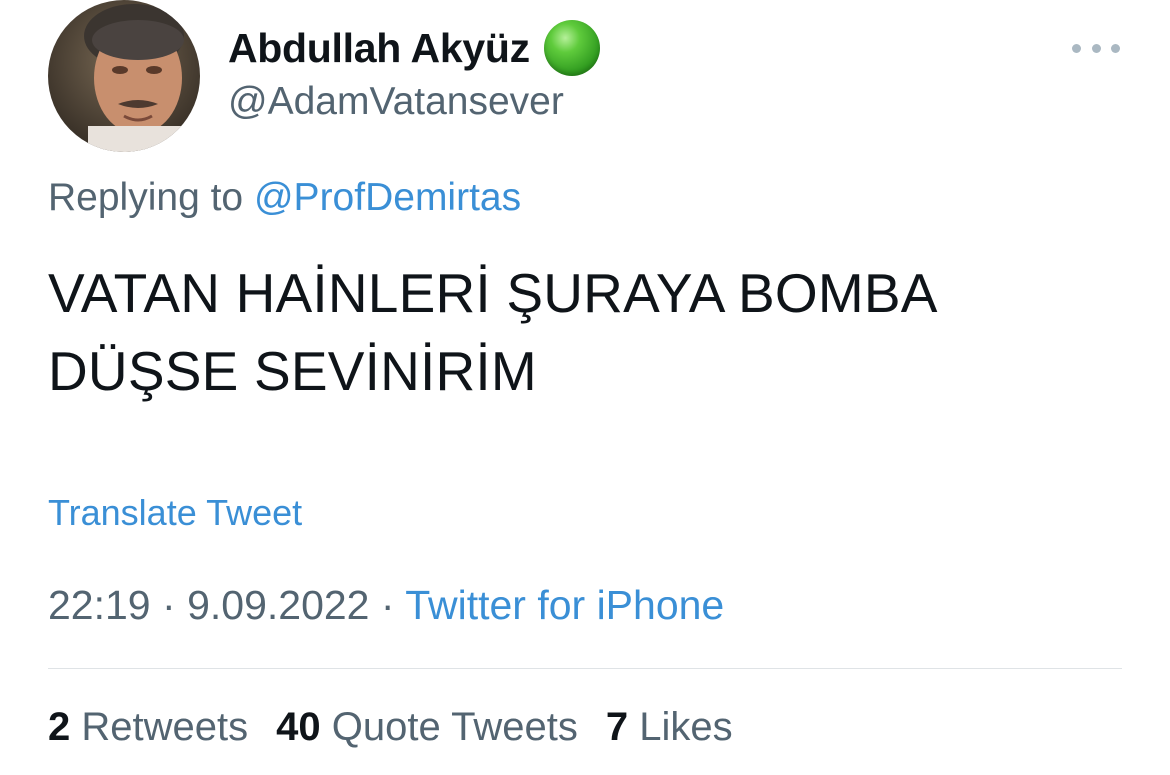 Image resolution: width=1170 pixels, height=775 pixels. I want to click on tweet-date: 9.09.2022, so click(278, 605).